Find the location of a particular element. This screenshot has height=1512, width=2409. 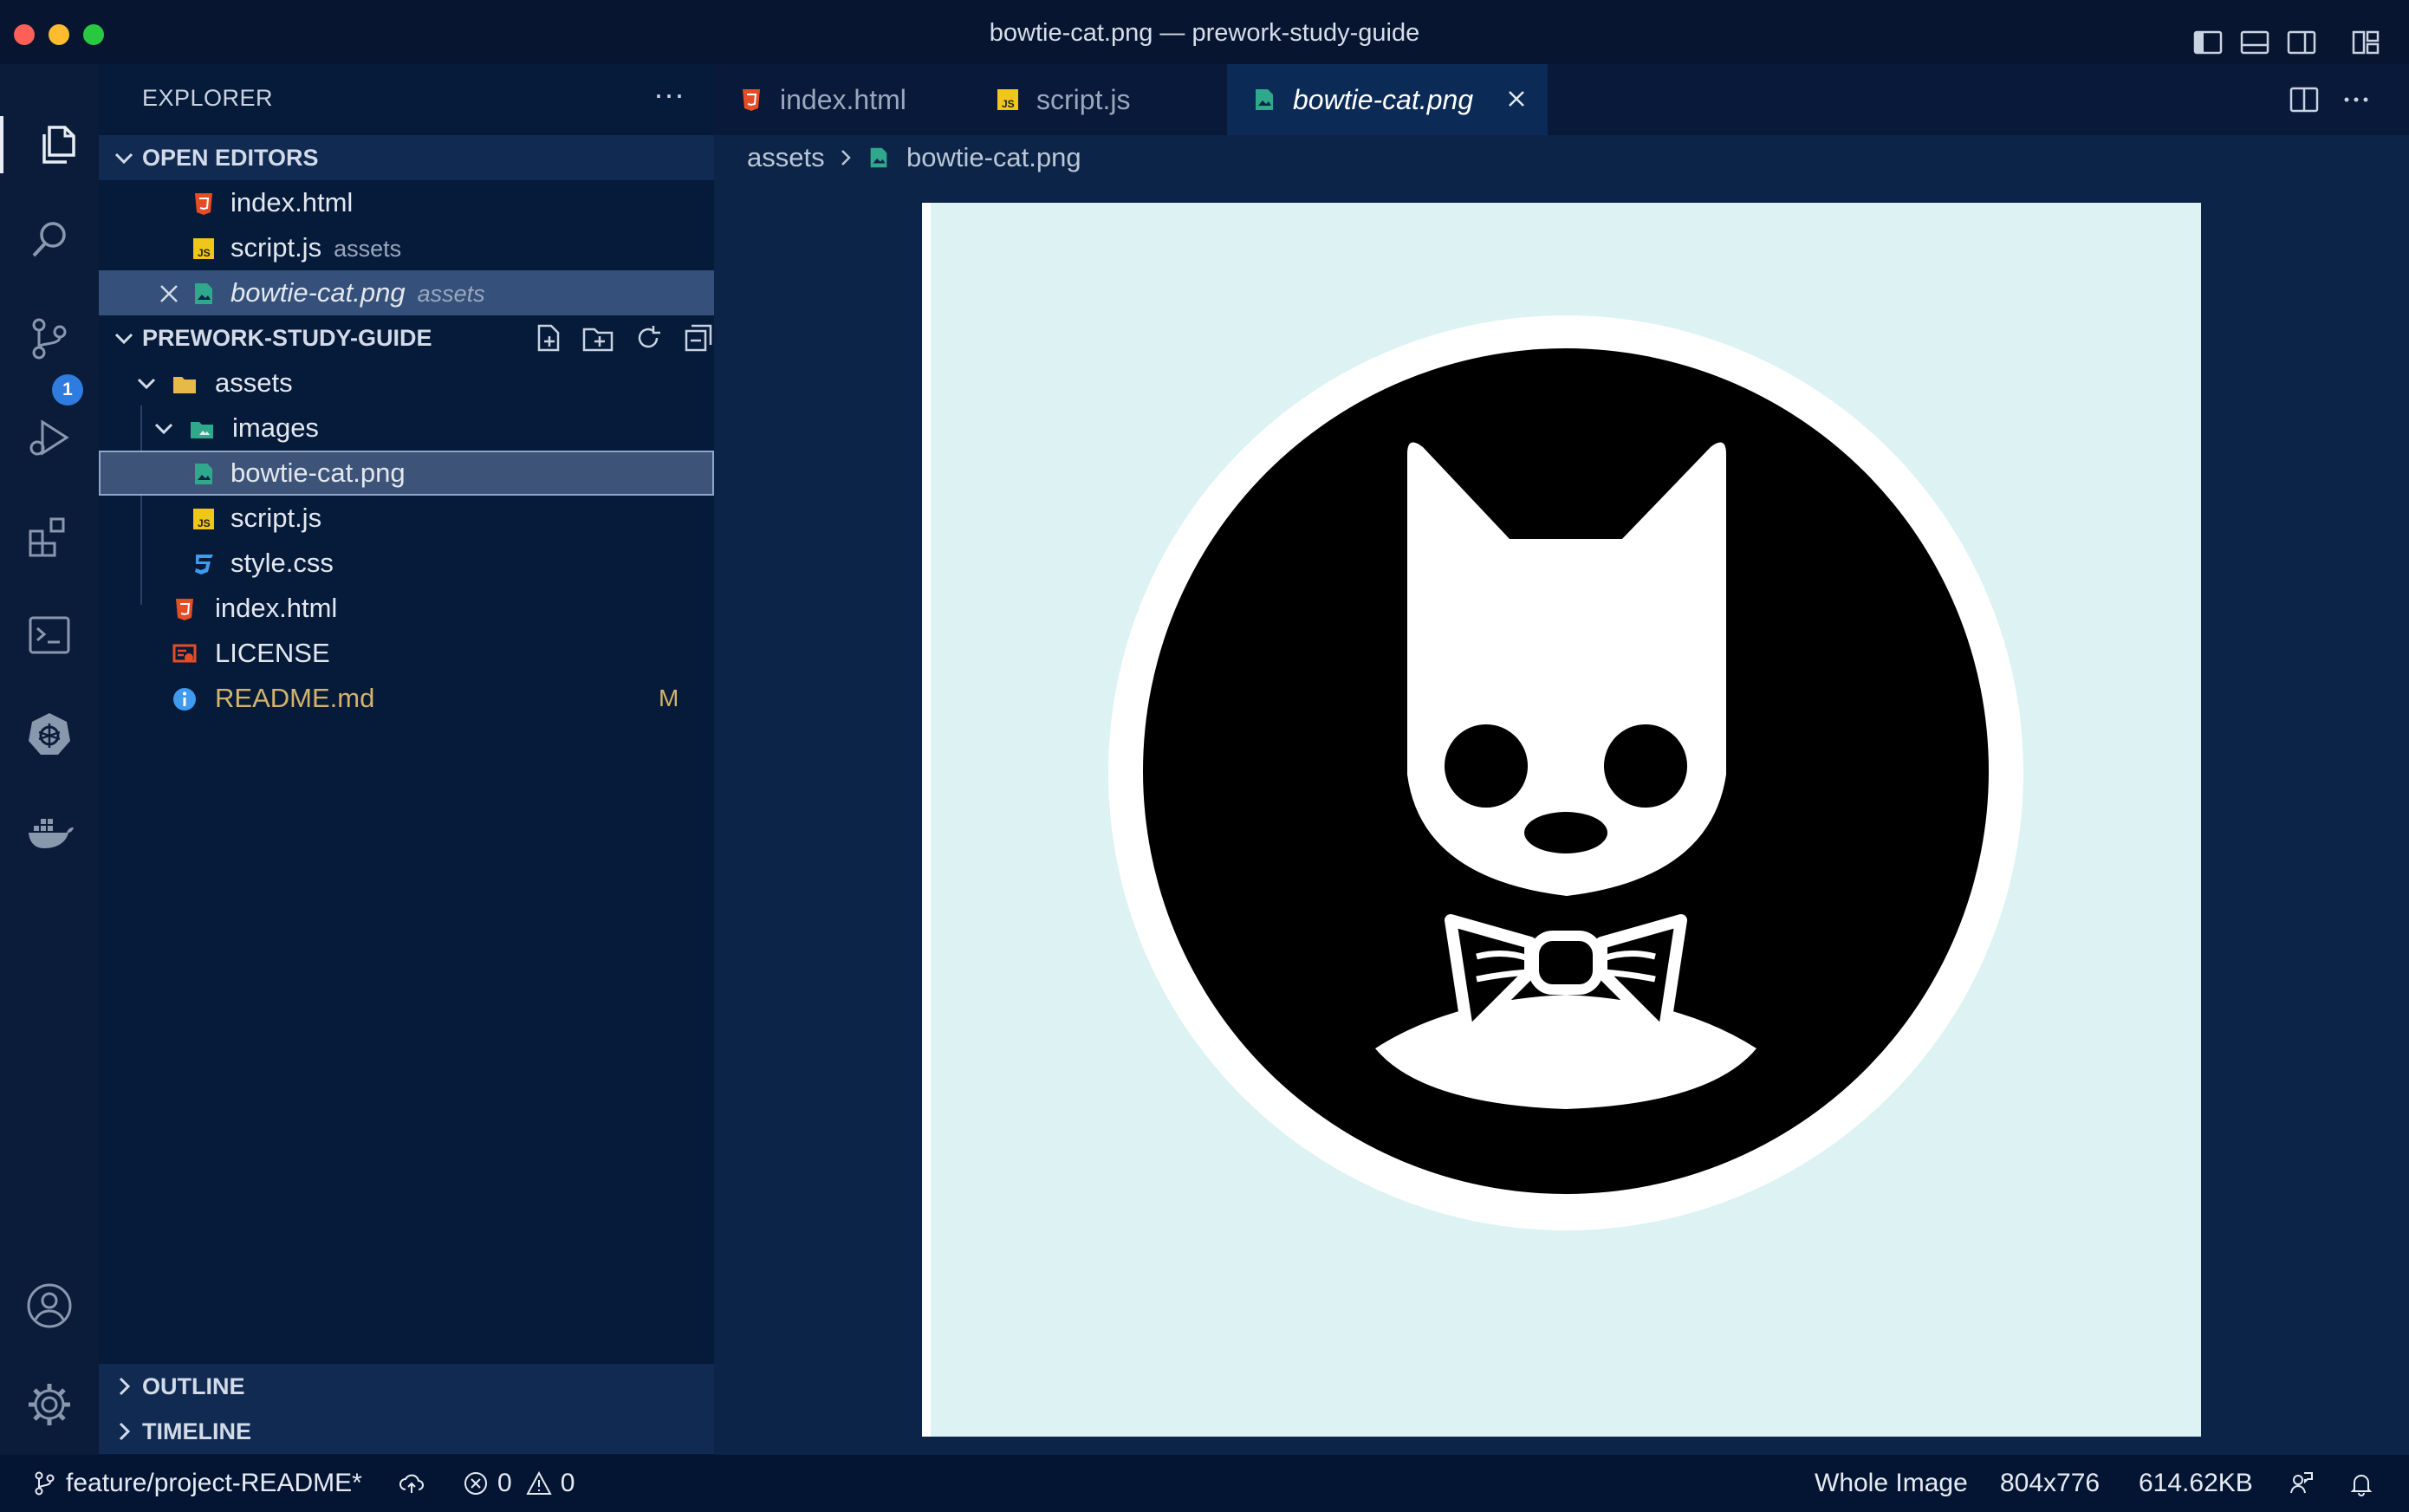

source-control-badge: 1 is located at coordinates (68, 390).